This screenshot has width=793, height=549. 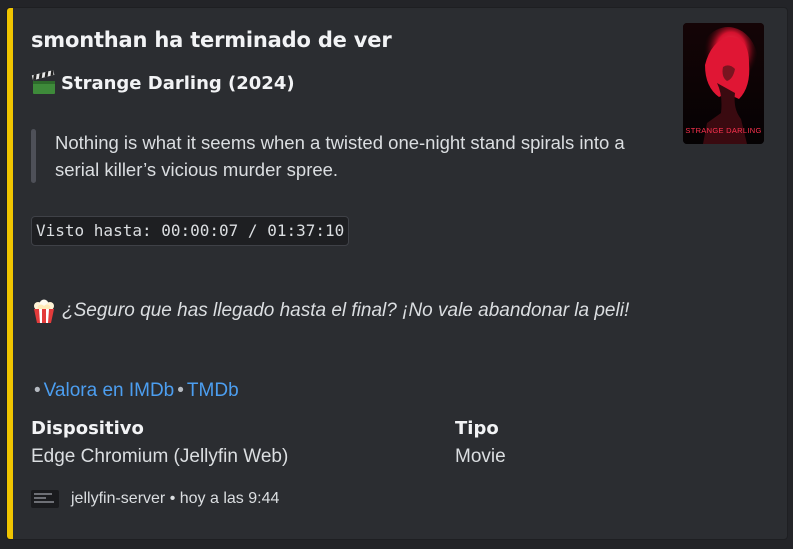 I want to click on embed-title: Strange Darling (2024), so click(x=163, y=83).